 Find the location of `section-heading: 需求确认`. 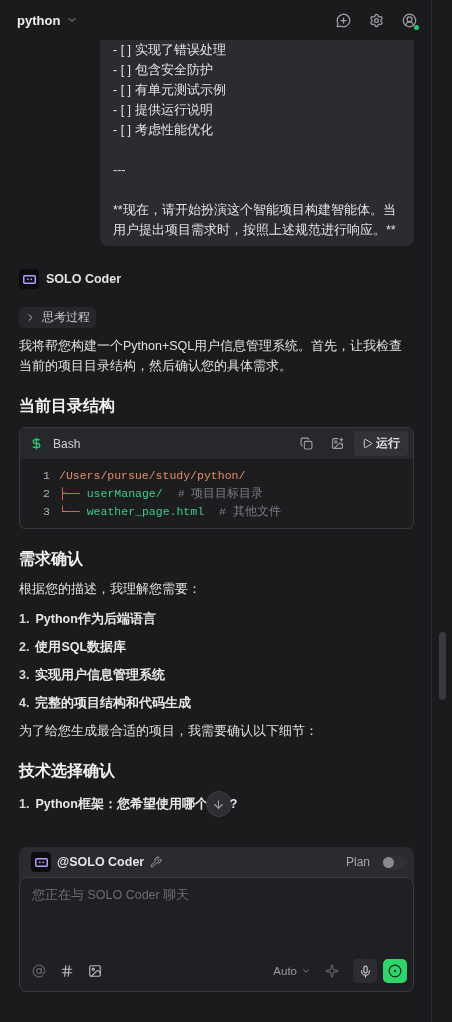

section-heading: 需求确认 is located at coordinates (51, 559).